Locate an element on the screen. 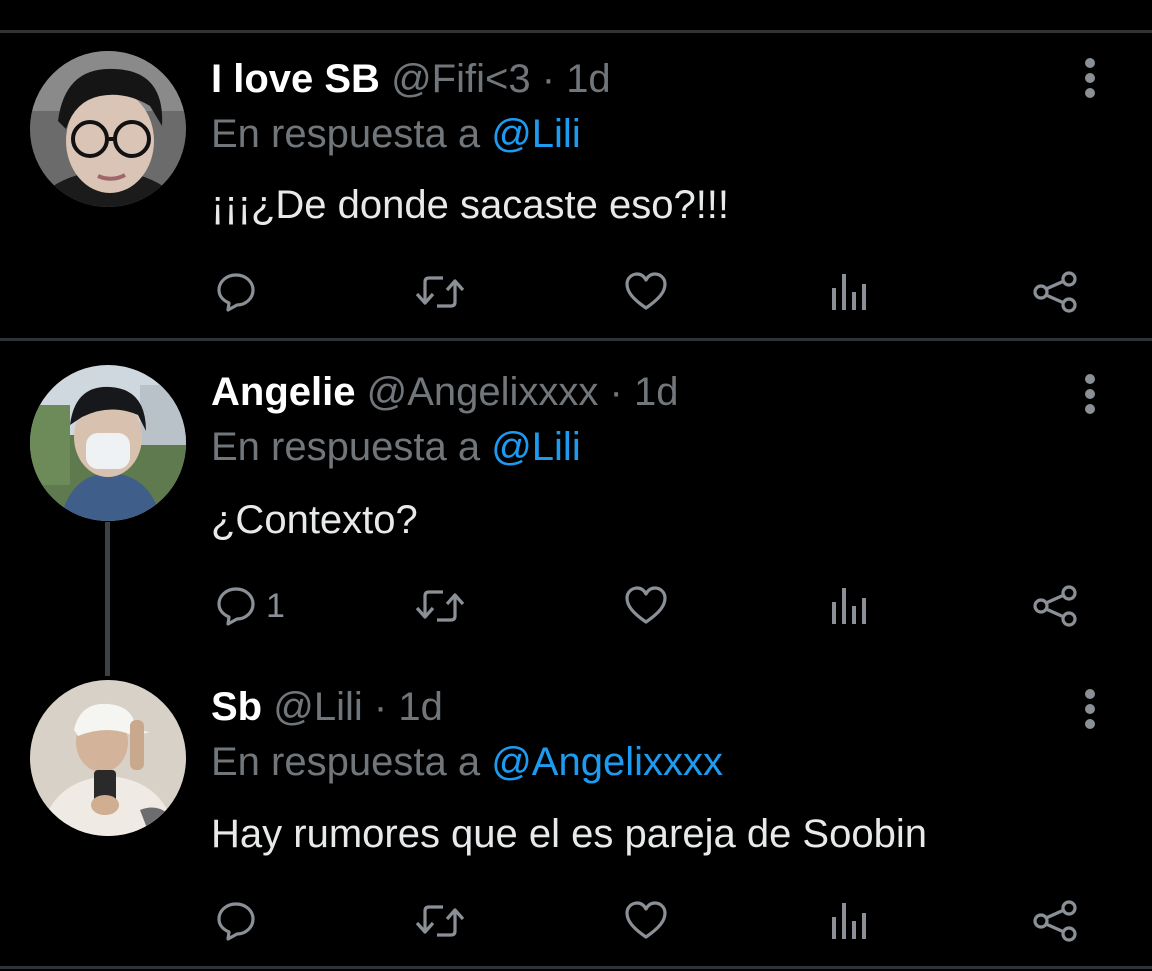 Image resolution: width=1152 pixels, height=971 pixels. tweet-header: Sb @Lili · 1d is located at coordinates (327, 707).